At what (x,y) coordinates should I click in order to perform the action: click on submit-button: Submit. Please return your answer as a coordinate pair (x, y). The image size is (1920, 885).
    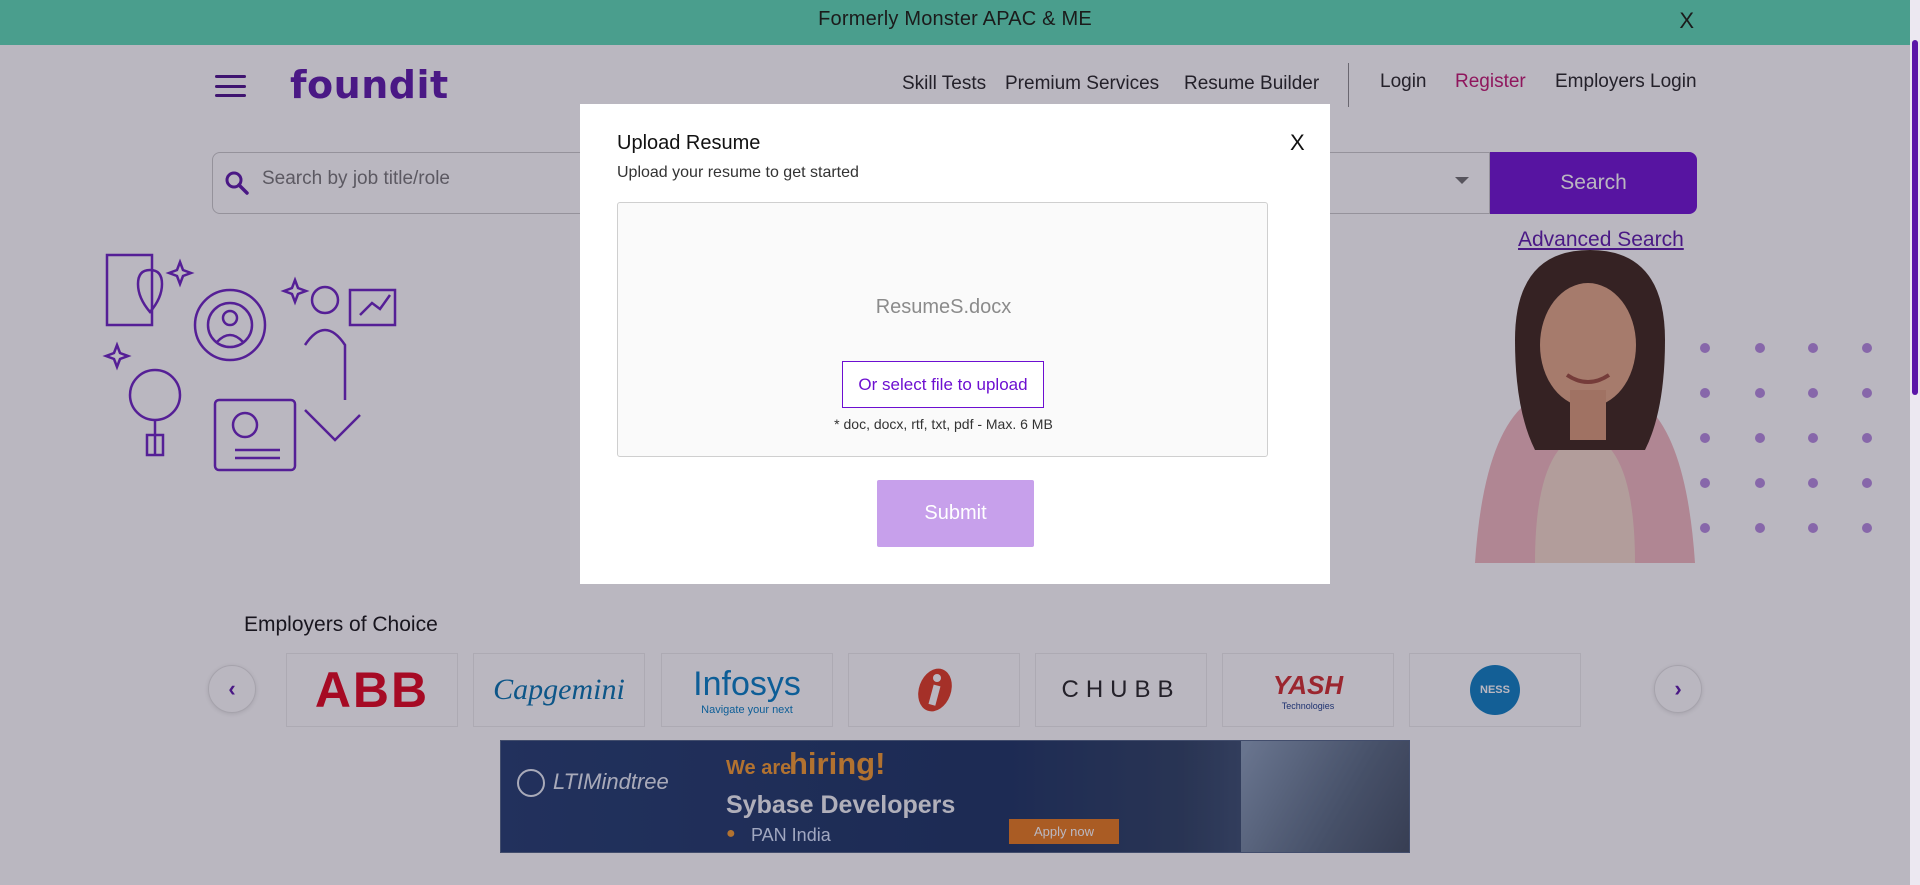
    Looking at the image, I should click on (955, 513).